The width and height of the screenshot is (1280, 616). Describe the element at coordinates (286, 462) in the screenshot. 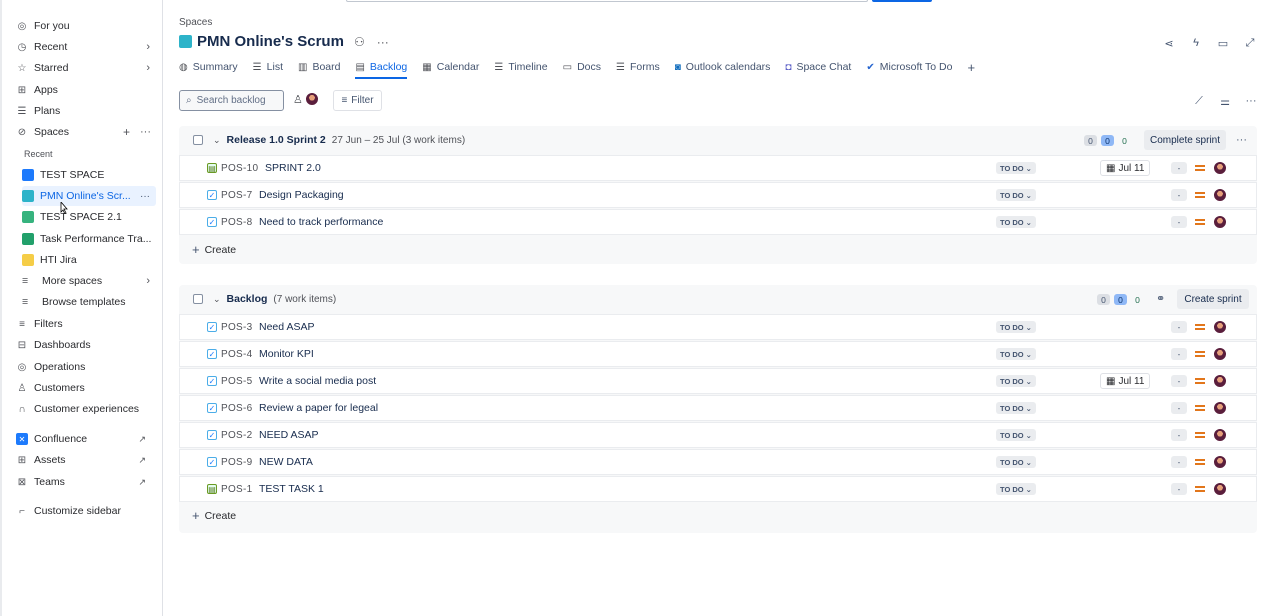

I see `issue-summary: NEW DATA` at that location.